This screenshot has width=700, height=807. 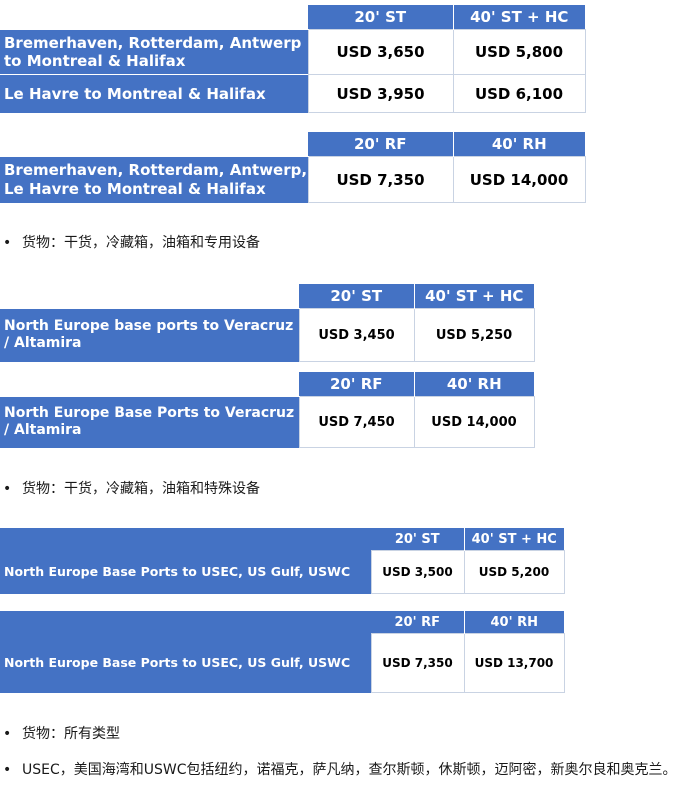 I want to click on price-cell: USD 6,100, so click(x=519, y=93).